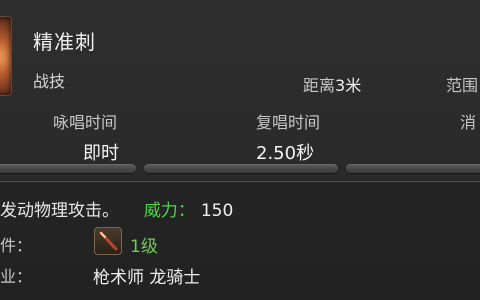 Image resolution: width=480 pixels, height=300 pixels. Describe the element at coordinates (288, 122) in the screenshot. I see `recast-time-label: 复唱时间` at that location.